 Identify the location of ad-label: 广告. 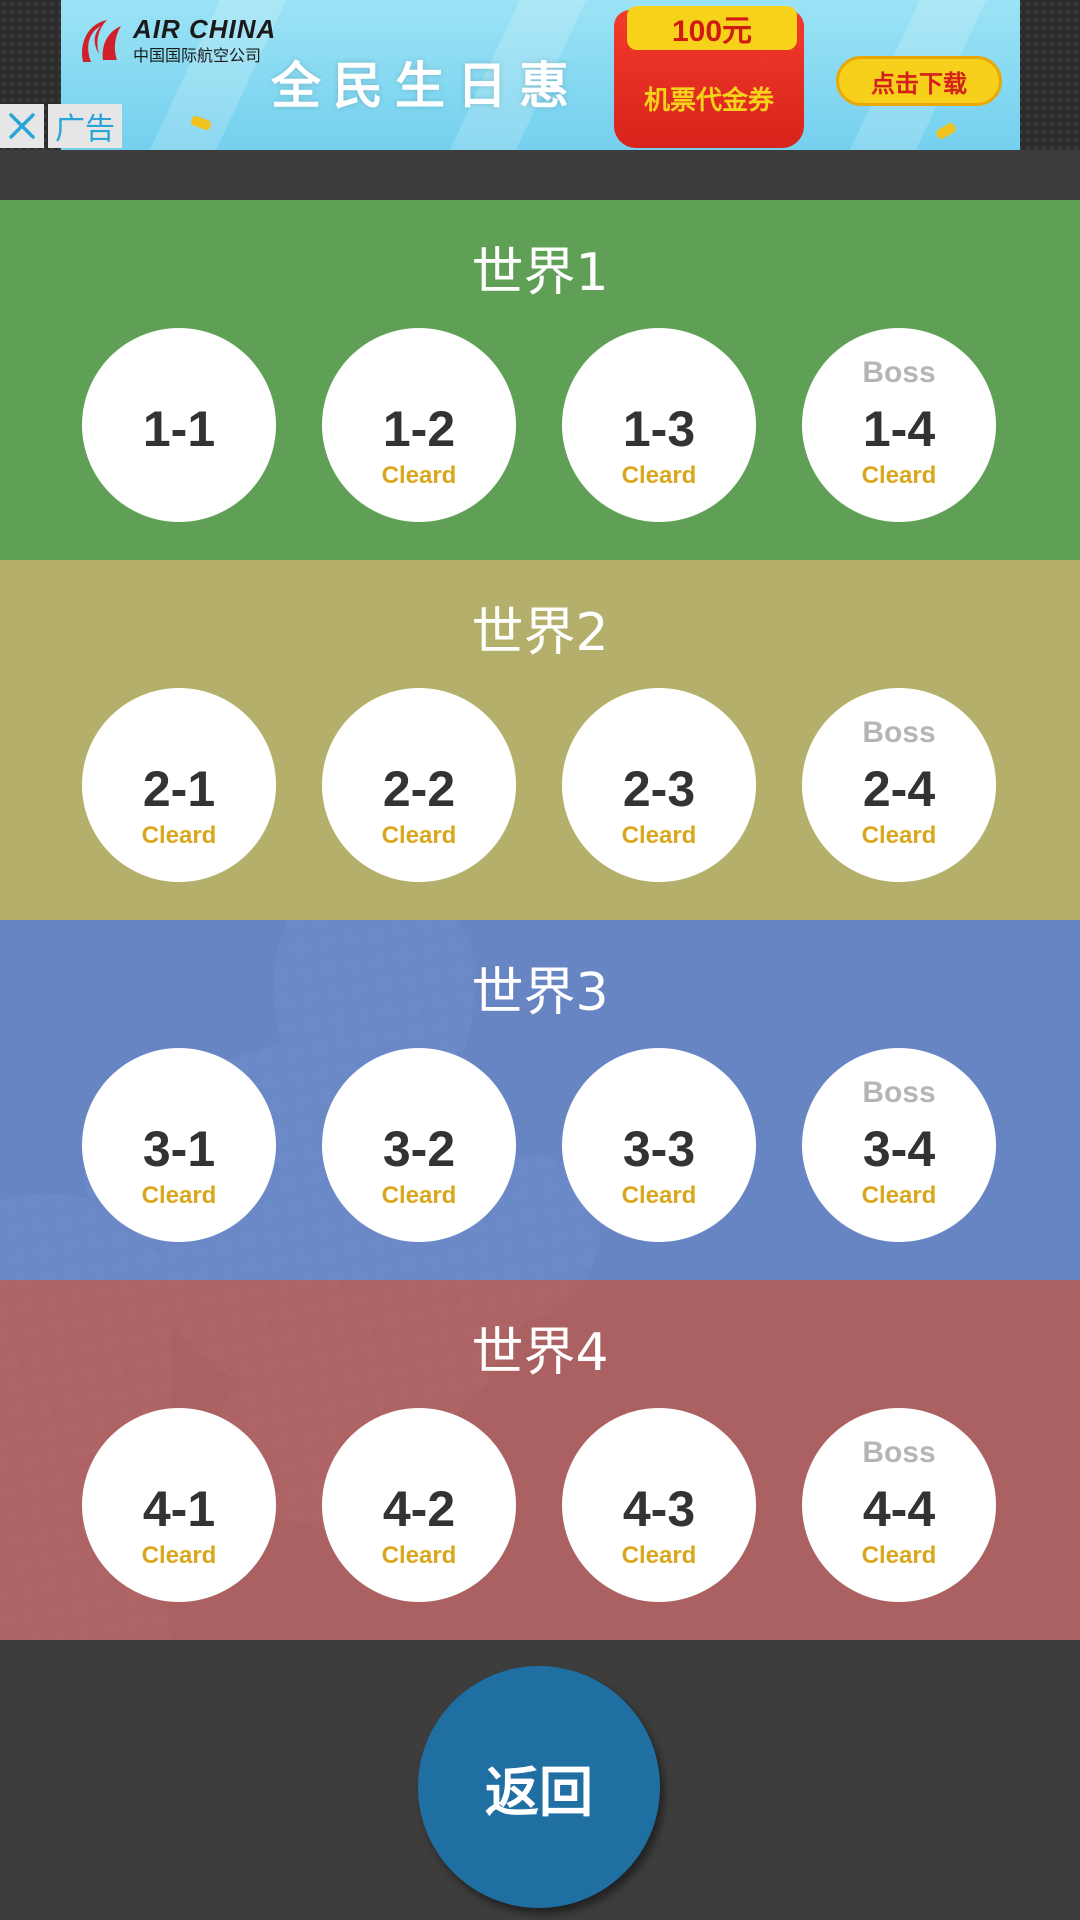
(85, 126).